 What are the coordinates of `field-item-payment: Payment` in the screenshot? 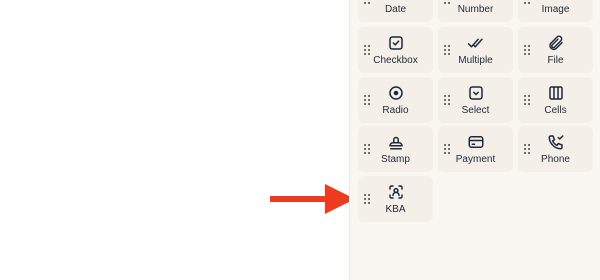 It's located at (475, 149).